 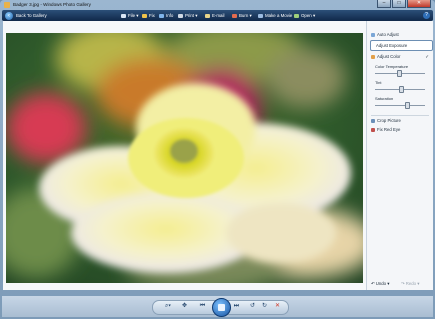 What do you see at coordinates (373, 120) in the screenshot?
I see `crop-icon` at bounding box center [373, 120].